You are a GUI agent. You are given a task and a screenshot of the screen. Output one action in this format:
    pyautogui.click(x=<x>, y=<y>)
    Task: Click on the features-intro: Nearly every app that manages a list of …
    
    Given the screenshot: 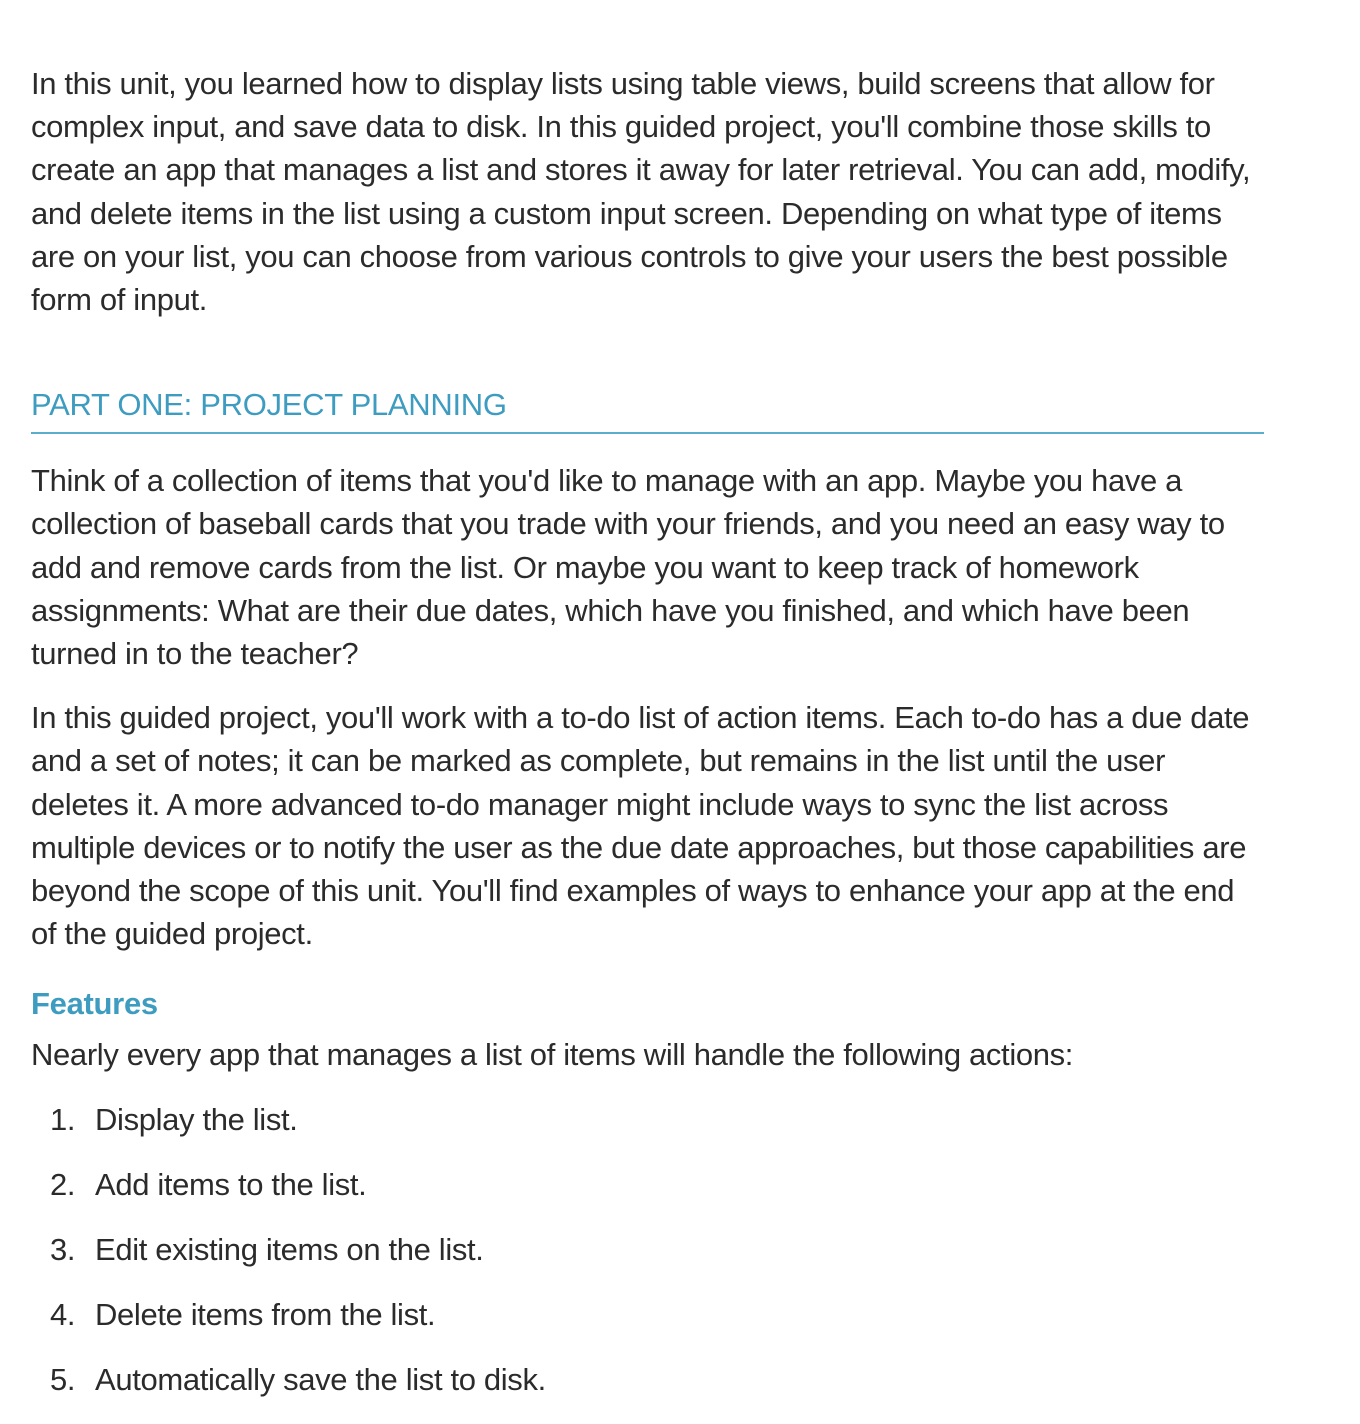 What is the action you would take?
    pyautogui.click(x=552, y=1055)
    